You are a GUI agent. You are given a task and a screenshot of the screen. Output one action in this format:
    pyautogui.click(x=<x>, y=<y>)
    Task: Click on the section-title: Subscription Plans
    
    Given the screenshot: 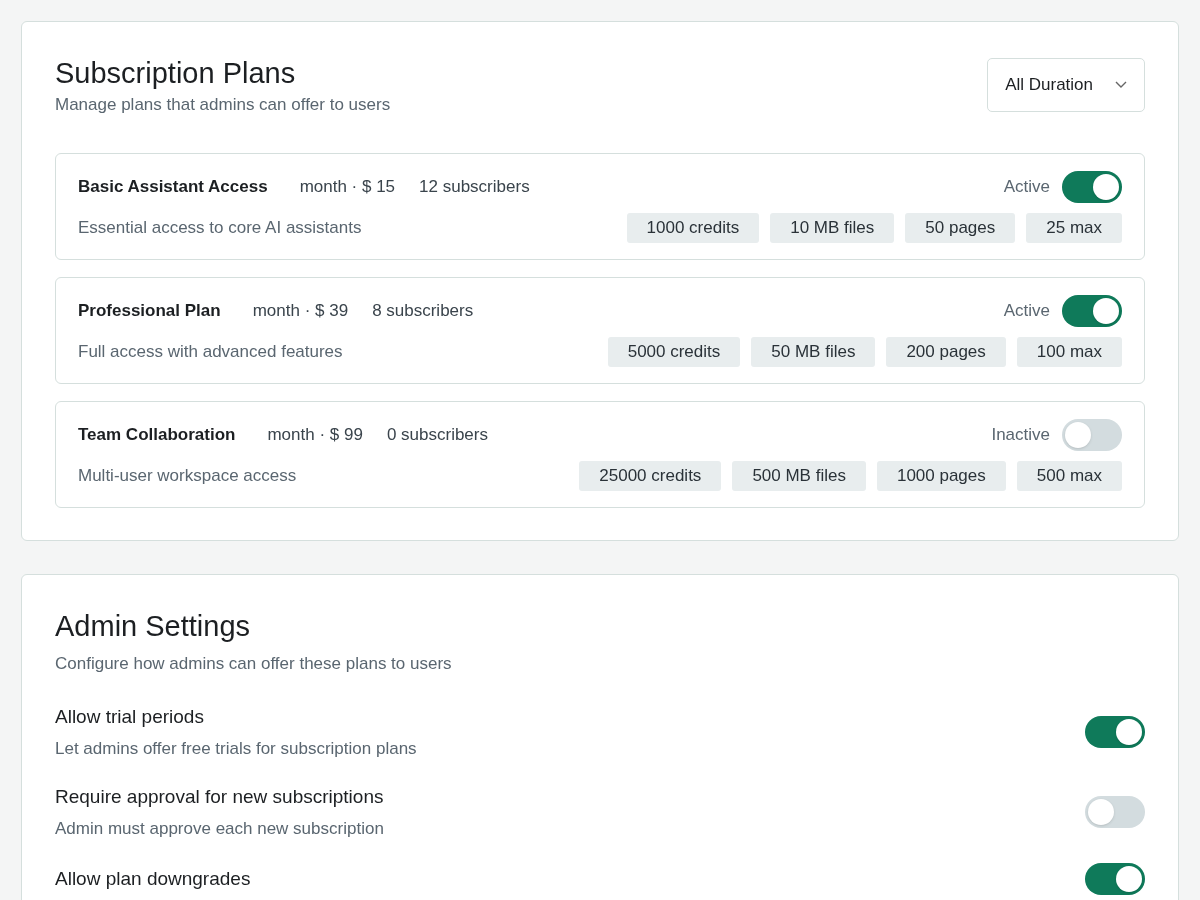 What is the action you would take?
    pyautogui.click(x=176, y=73)
    